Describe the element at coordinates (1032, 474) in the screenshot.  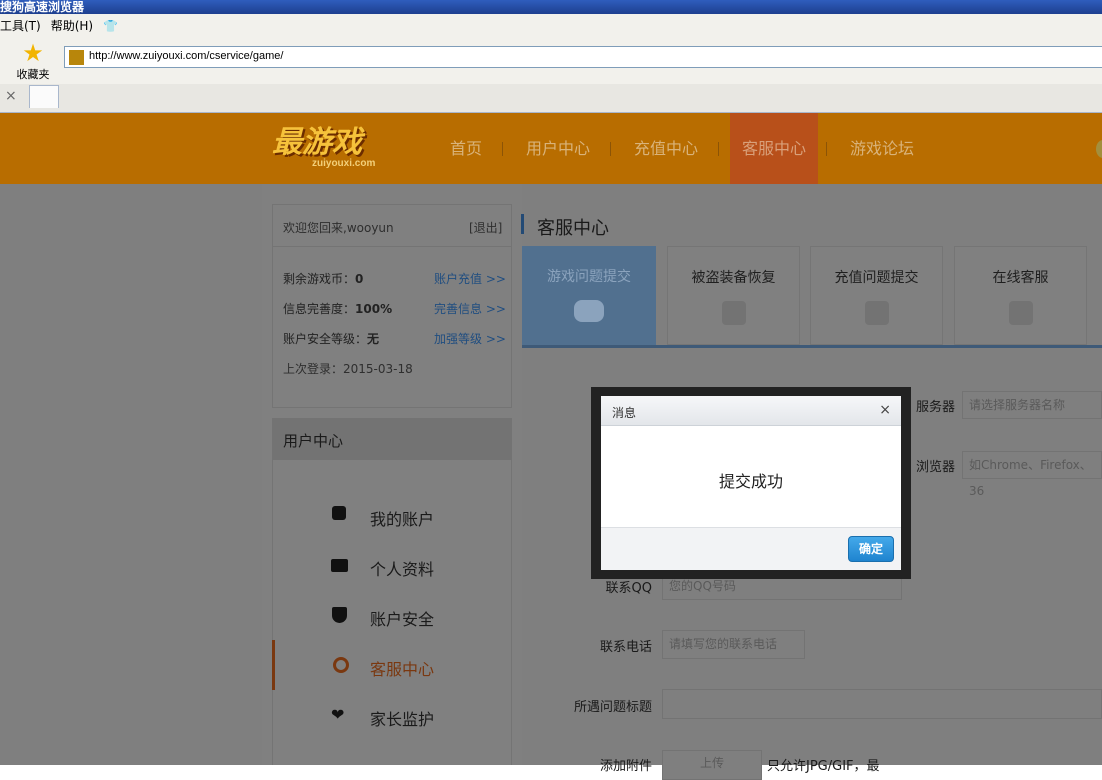
I see `browser-input: 如Chrome、Firefox、36` at that location.